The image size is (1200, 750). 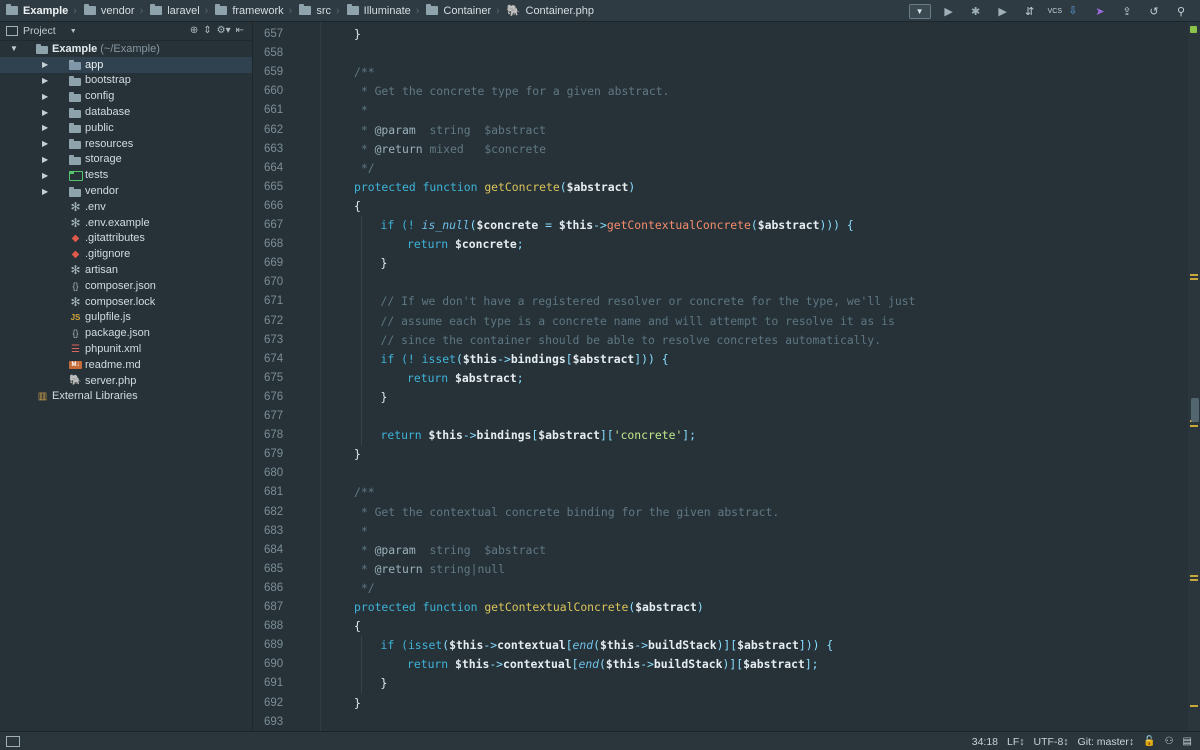 I want to click on attach-icon: ⇵, so click(x=1030, y=11).